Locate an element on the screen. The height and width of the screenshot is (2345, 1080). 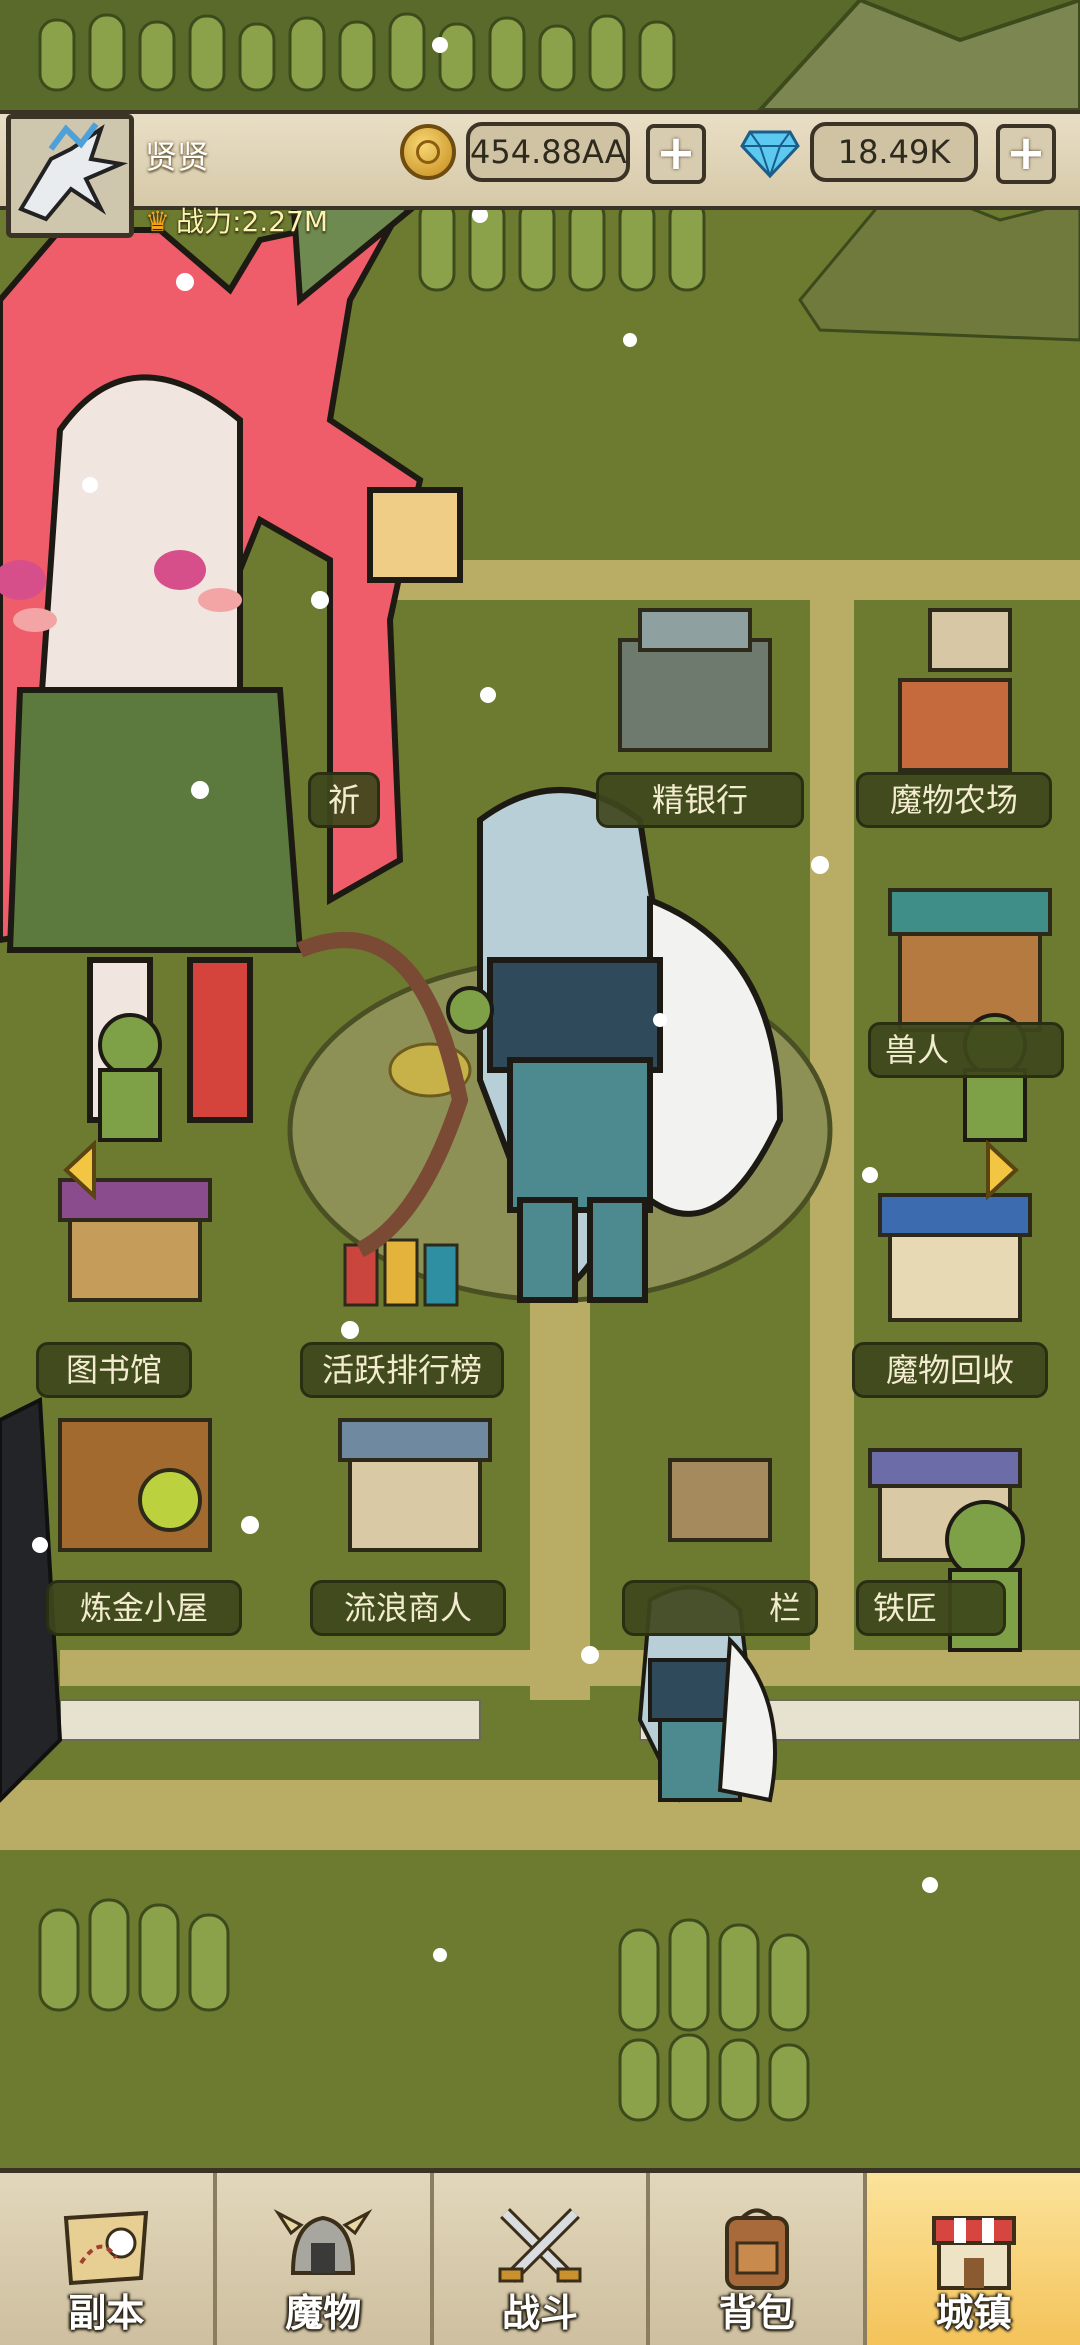
diamond-icon is located at coordinates (770, 154).